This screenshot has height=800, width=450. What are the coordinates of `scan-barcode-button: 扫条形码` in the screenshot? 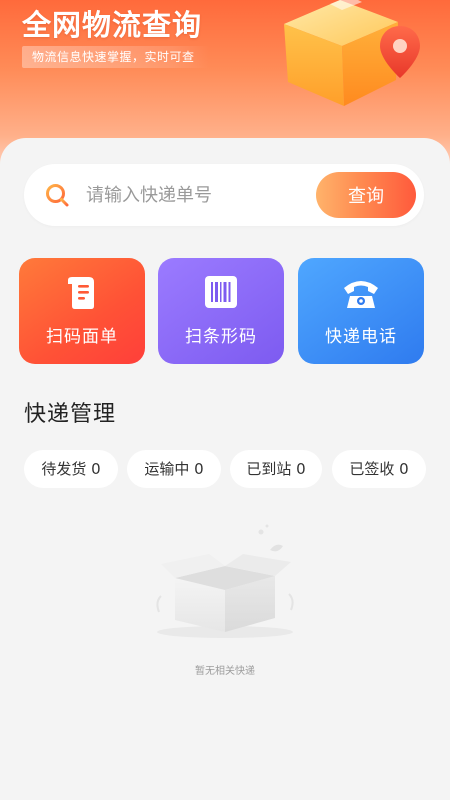 It's located at (221, 311).